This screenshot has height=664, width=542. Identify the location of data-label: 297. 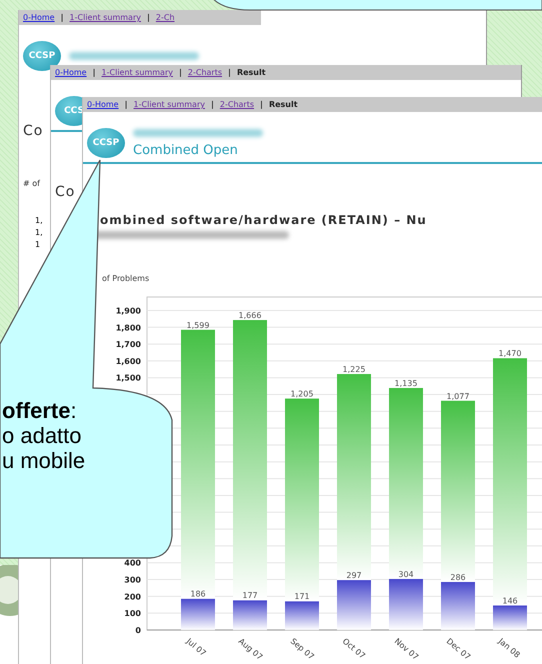
(354, 575).